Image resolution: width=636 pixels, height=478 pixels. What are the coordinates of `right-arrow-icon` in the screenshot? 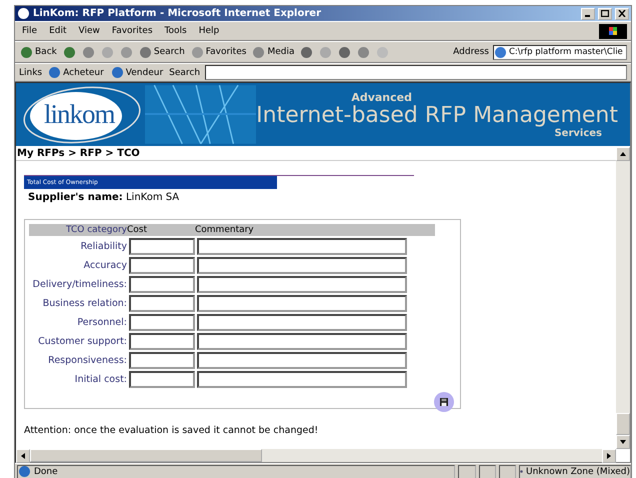 It's located at (609, 456).